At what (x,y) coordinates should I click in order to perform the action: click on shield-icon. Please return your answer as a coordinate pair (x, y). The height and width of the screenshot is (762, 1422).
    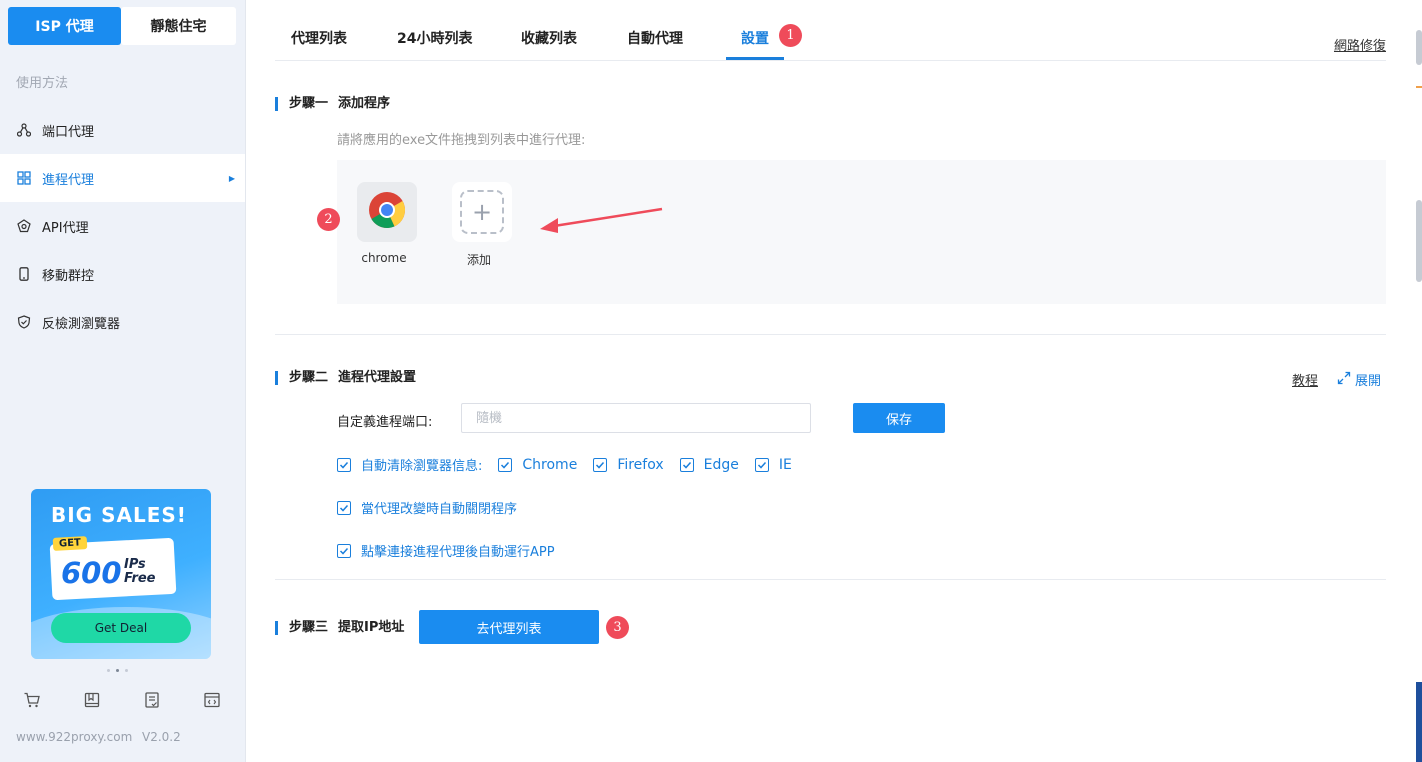
    Looking at the image, I should click on (23, 322).